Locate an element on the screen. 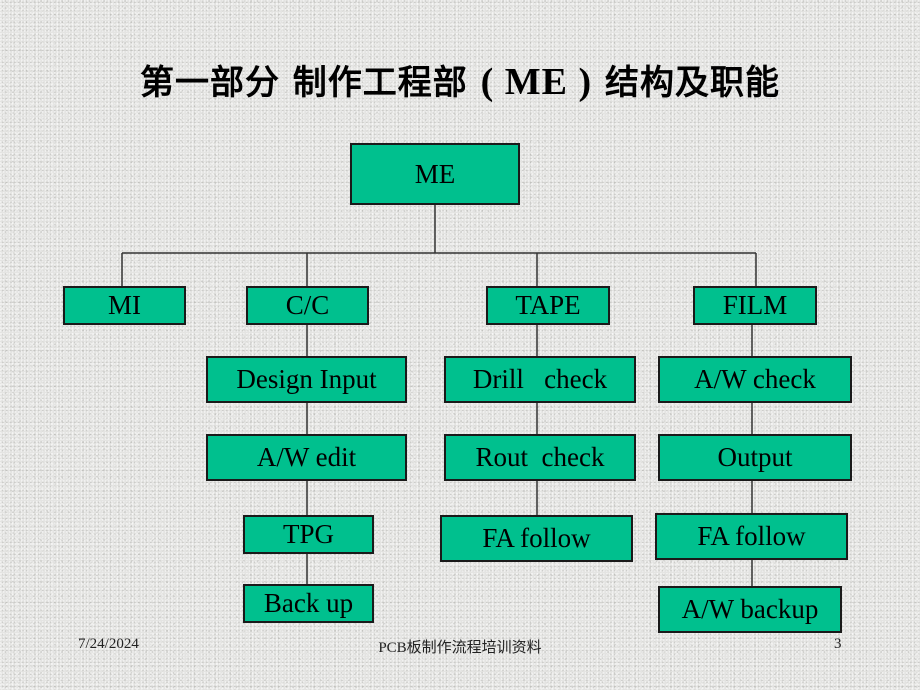 Image resolution: width=920 pixels, height=690 pixels. node-label: Output is located at coordinates (755, 457).